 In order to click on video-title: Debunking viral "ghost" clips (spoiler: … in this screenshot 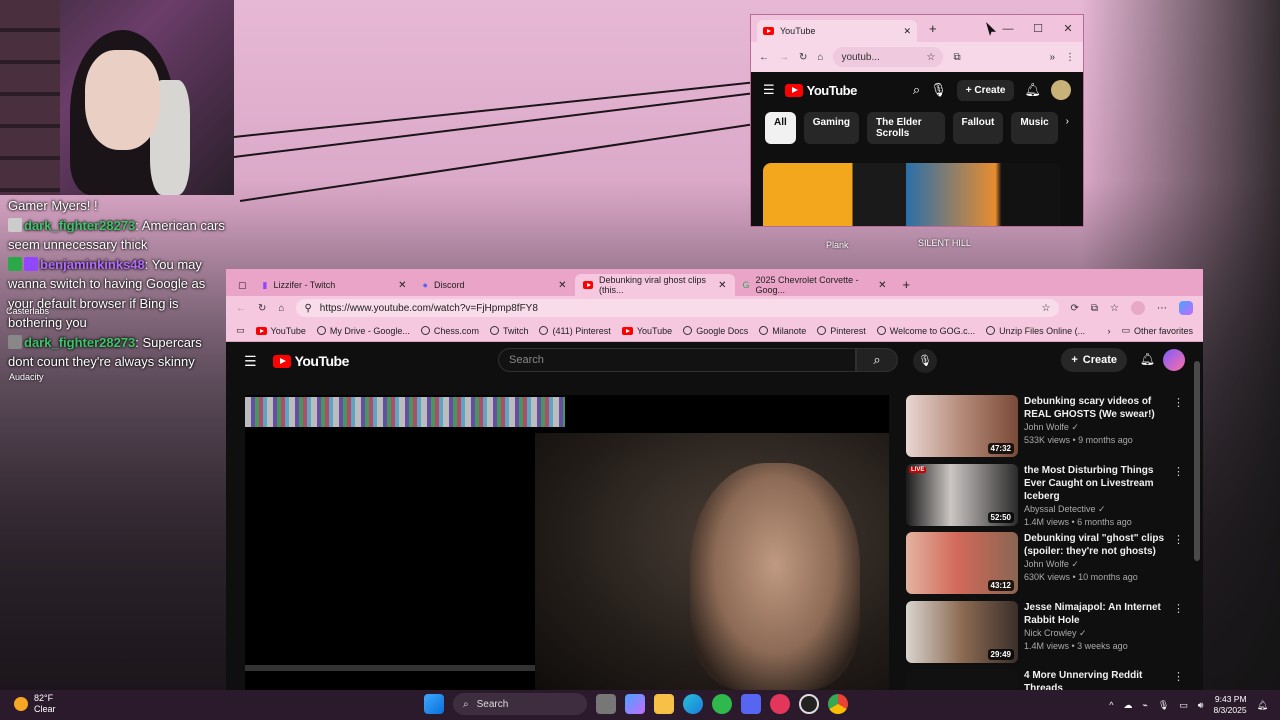, I will do `click(1097, 545)`.